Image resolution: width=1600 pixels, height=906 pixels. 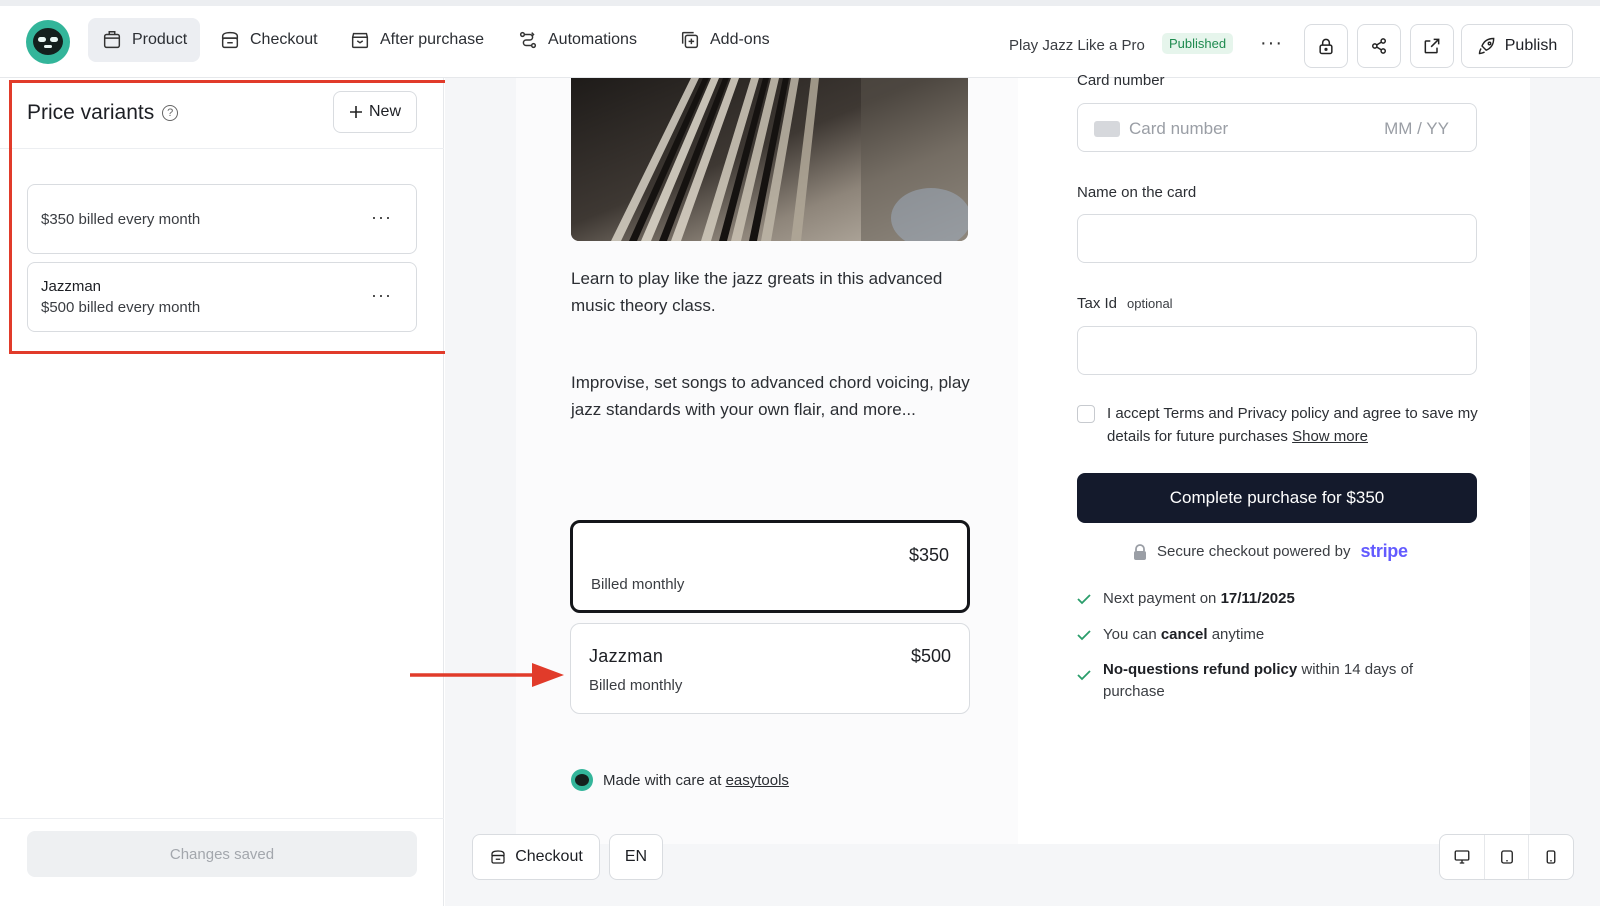 I want to click on lock-button, so click(x=1326, y=46).